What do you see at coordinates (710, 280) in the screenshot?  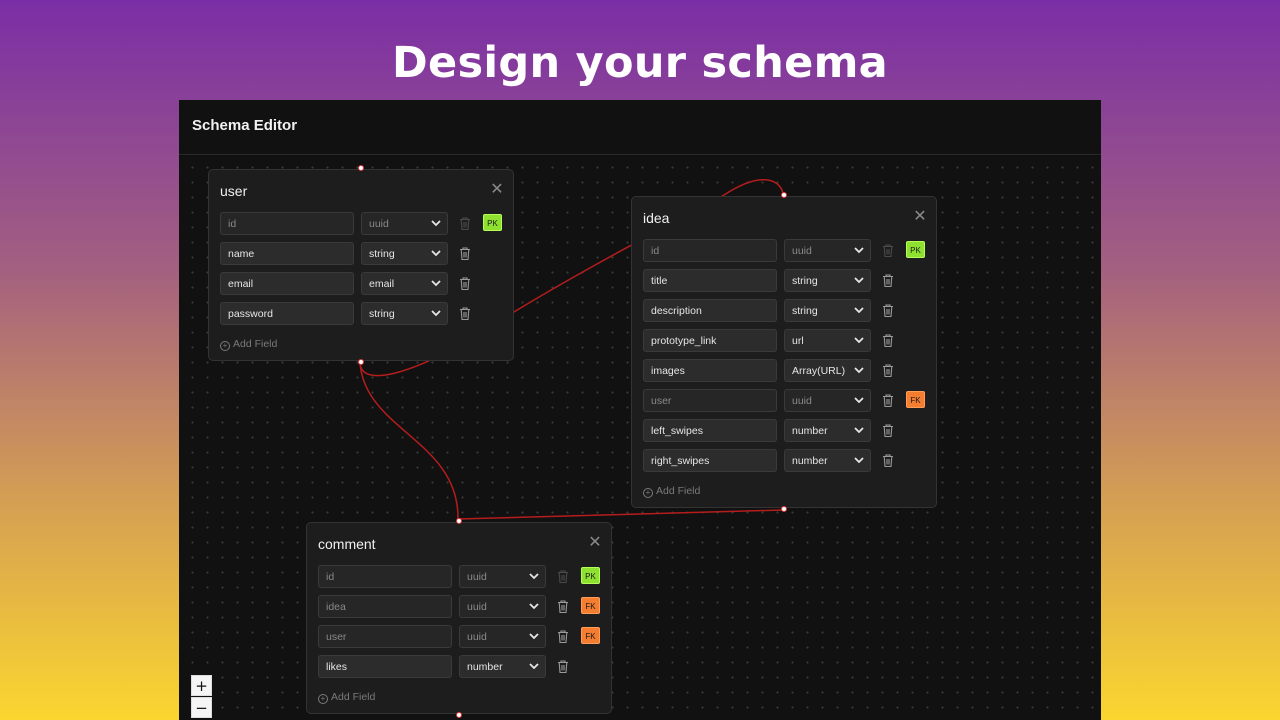 I see `field-name-input: title` at bounding box center [710, 280].